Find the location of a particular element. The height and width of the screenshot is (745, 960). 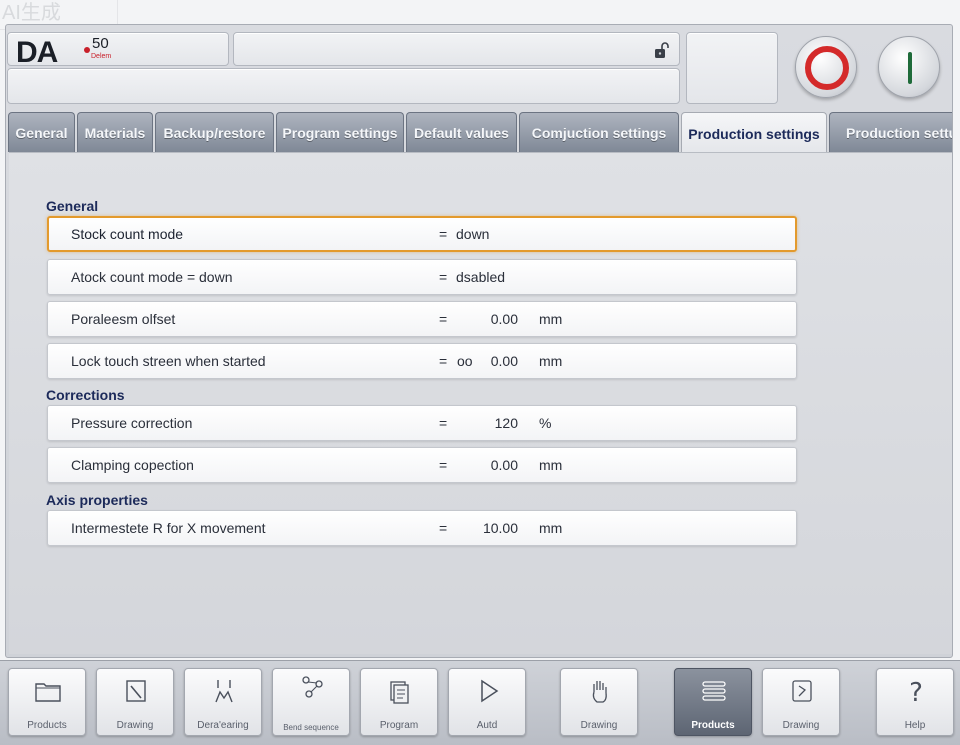

nav-products-active-button: Products is located at coordinates (713, 702).